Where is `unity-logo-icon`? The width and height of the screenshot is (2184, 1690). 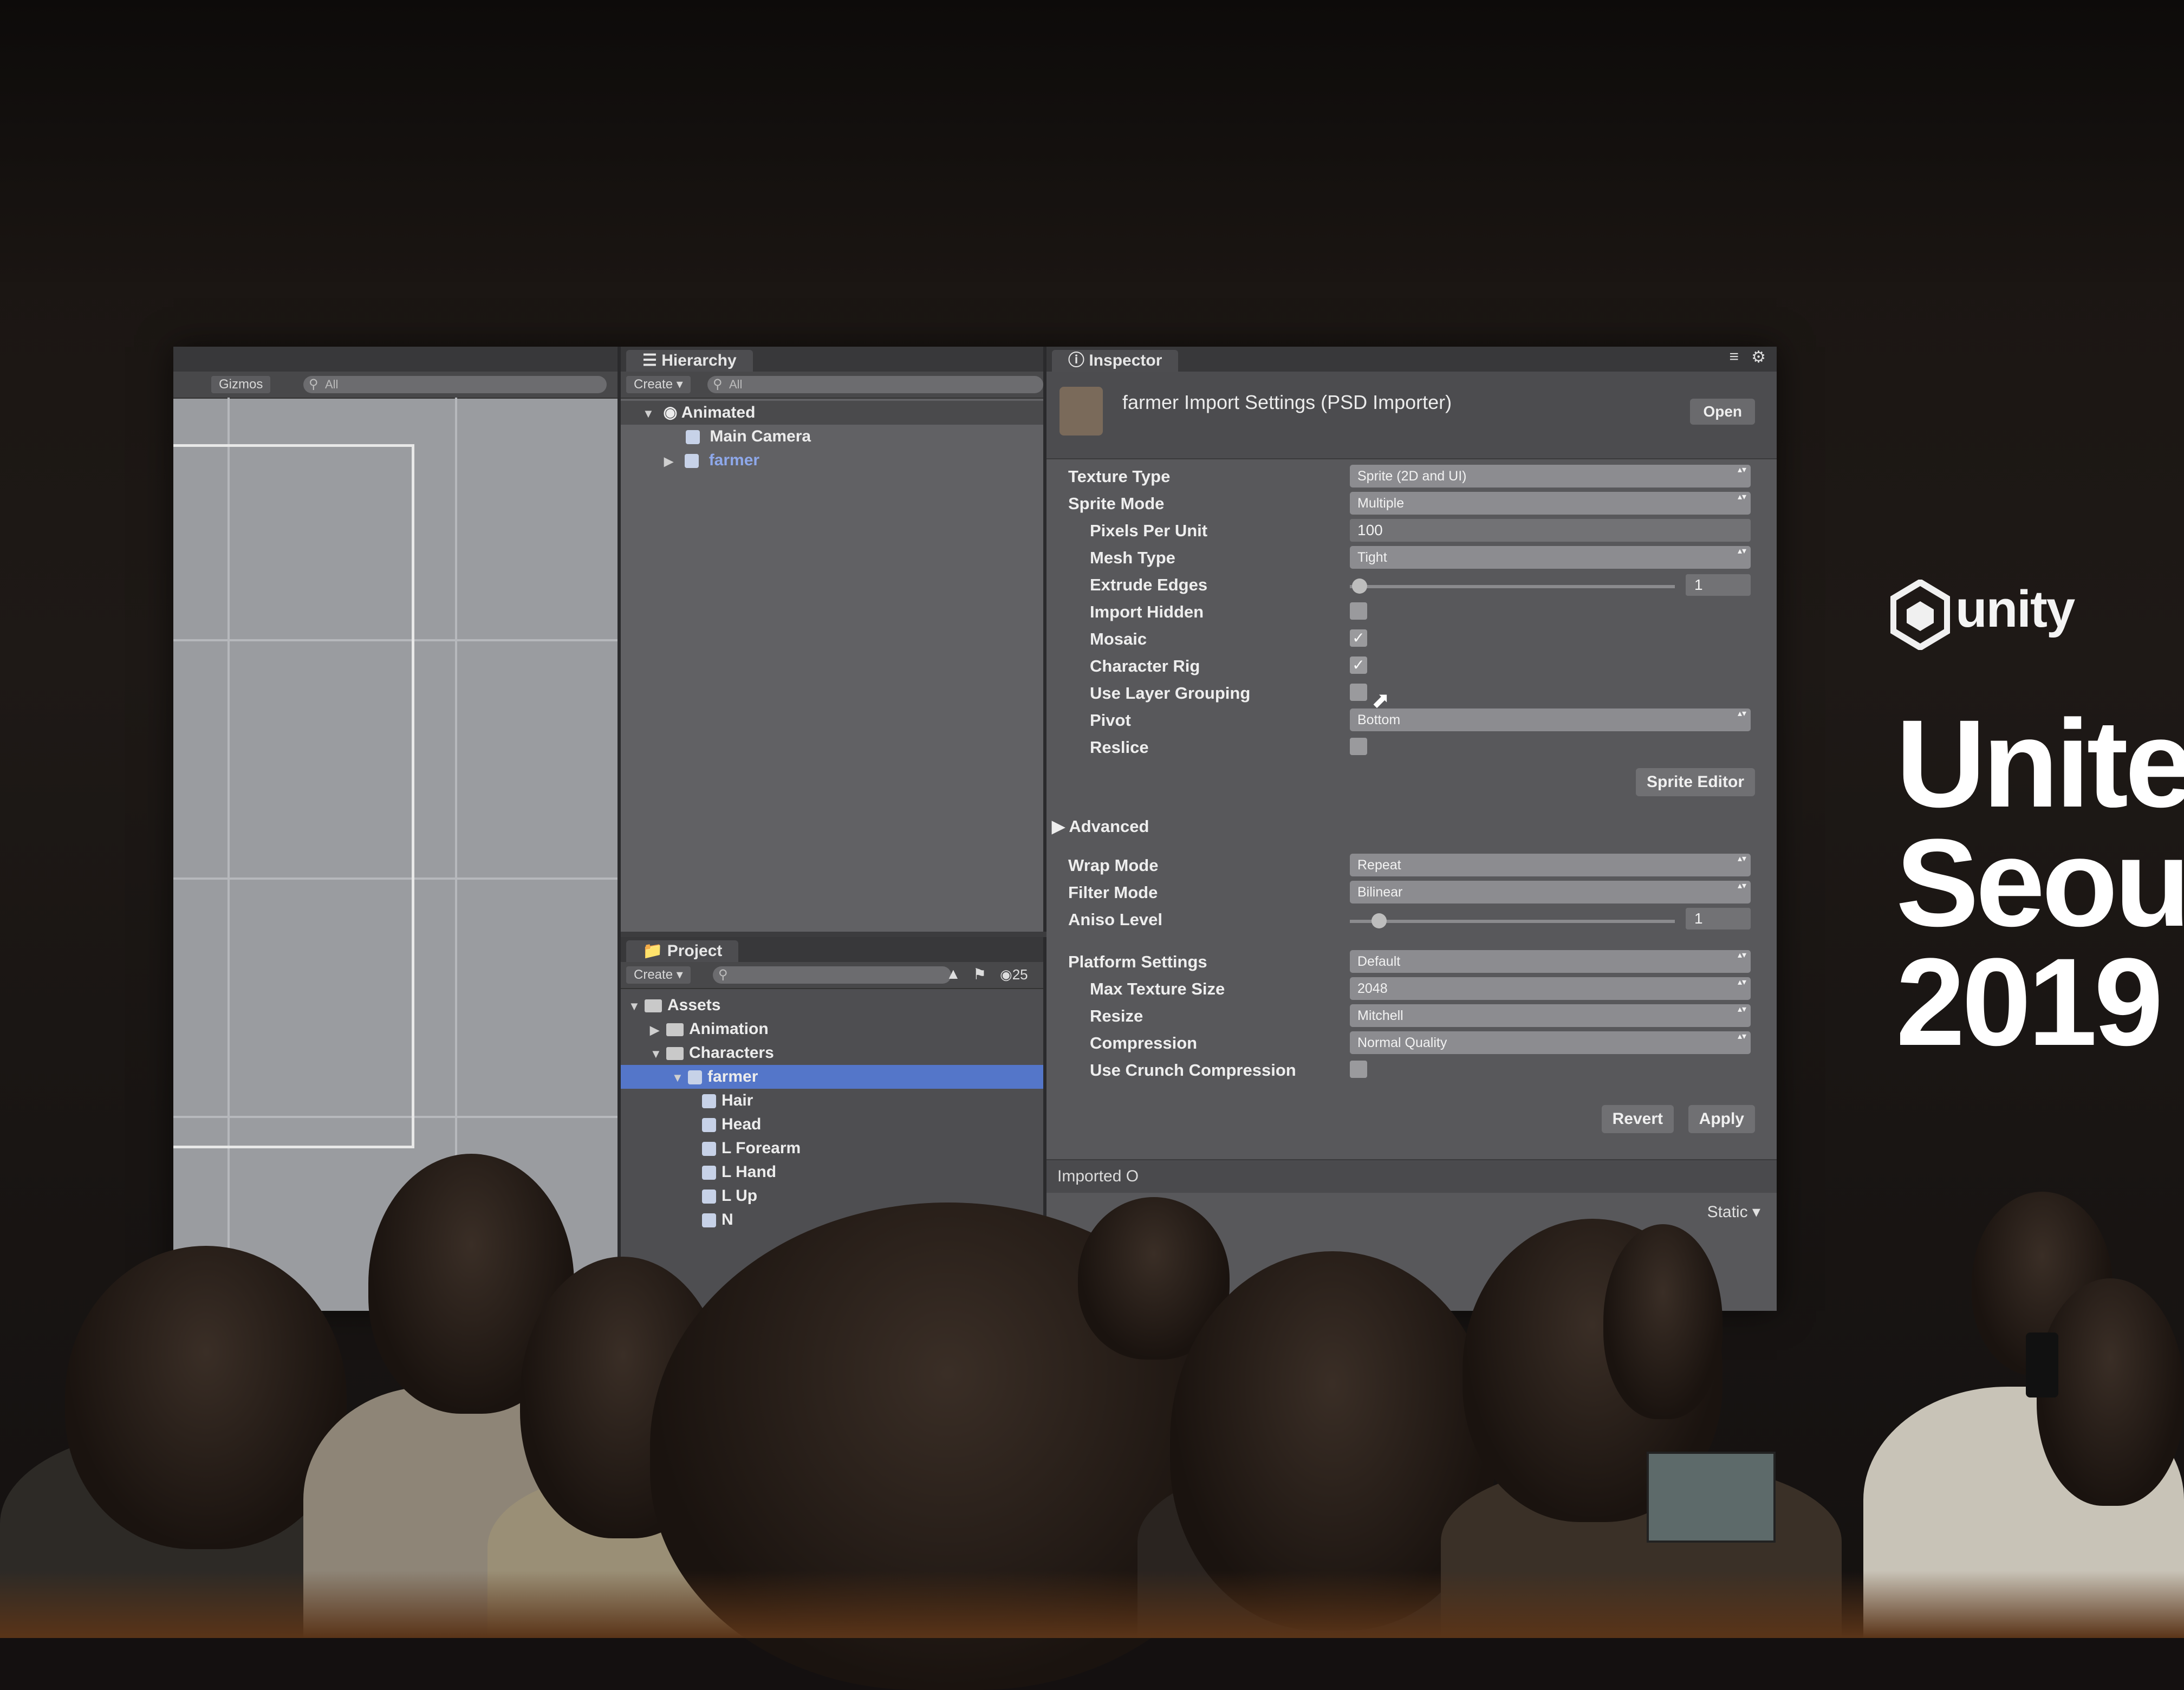
unity-logo-icon is located at coordinates (1920, 615).